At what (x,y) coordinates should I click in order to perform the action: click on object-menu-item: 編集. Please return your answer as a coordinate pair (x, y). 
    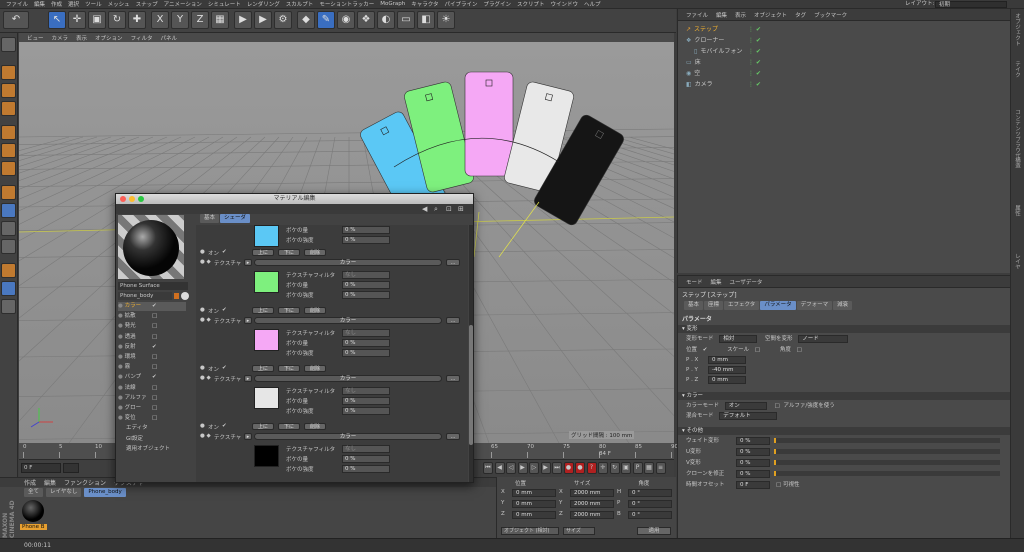
    Looking at the image, I should click on (721, 15).